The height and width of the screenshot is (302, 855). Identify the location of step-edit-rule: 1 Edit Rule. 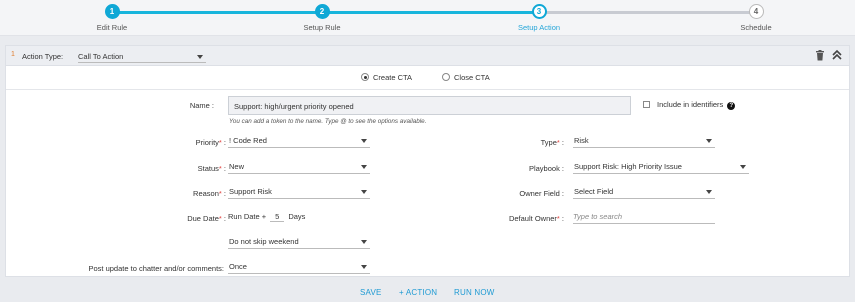
(112, 18).